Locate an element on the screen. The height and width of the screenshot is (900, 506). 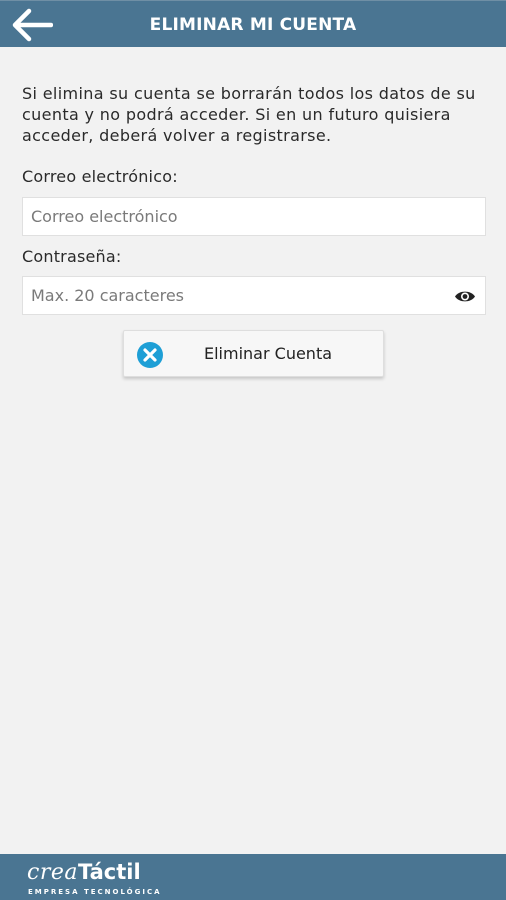
email-label: Correo electrónico: is located at coordinates (100, 176).